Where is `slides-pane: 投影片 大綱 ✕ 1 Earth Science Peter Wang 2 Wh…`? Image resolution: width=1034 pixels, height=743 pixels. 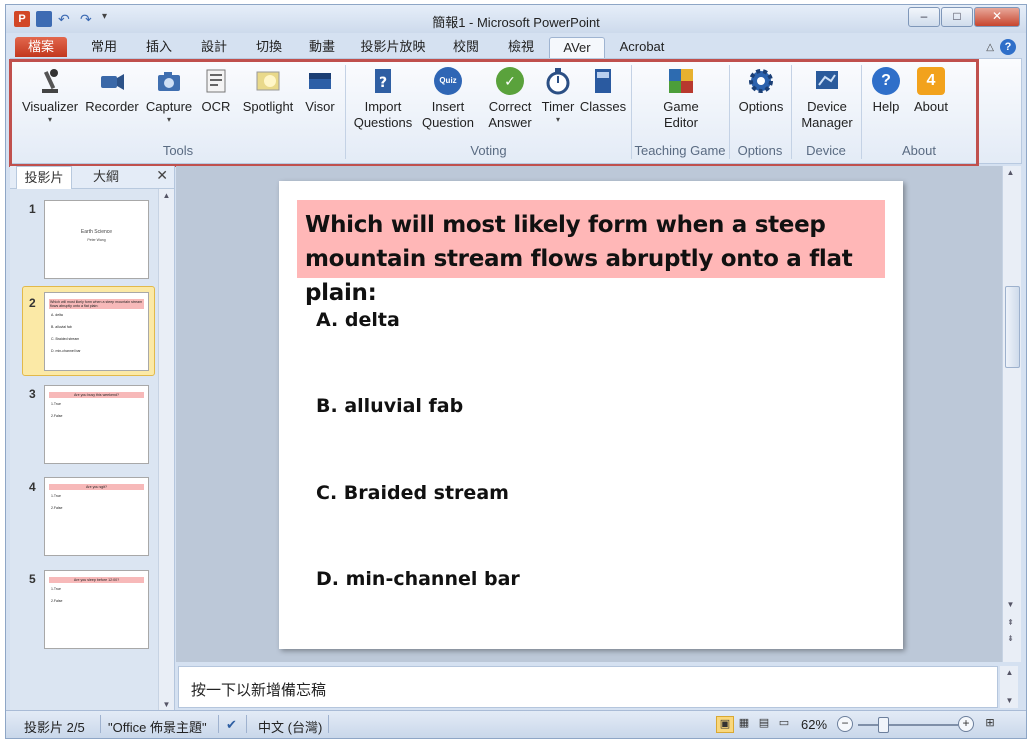 slides-pane: 投影片 大綱 ✕ 1 Earth Science Peter Wang 2 Wh… is located at coordinates (92, 439).